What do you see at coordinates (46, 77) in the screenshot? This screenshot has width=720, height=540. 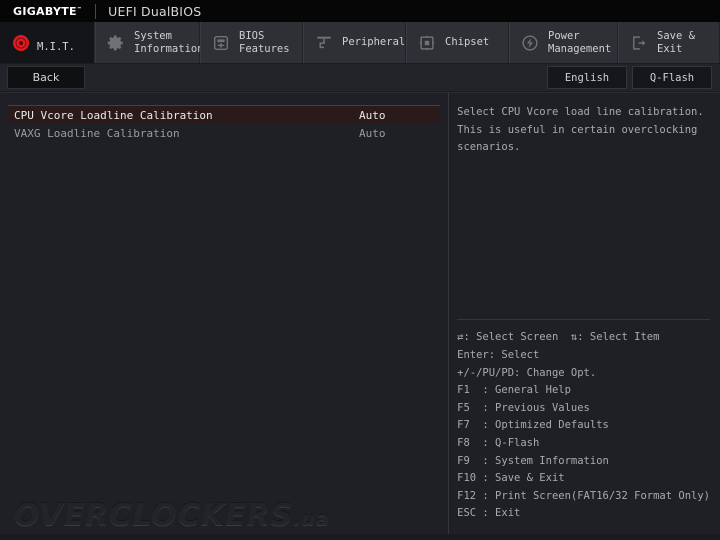 I see `back-button: Back` at bounding box center [46, 77].